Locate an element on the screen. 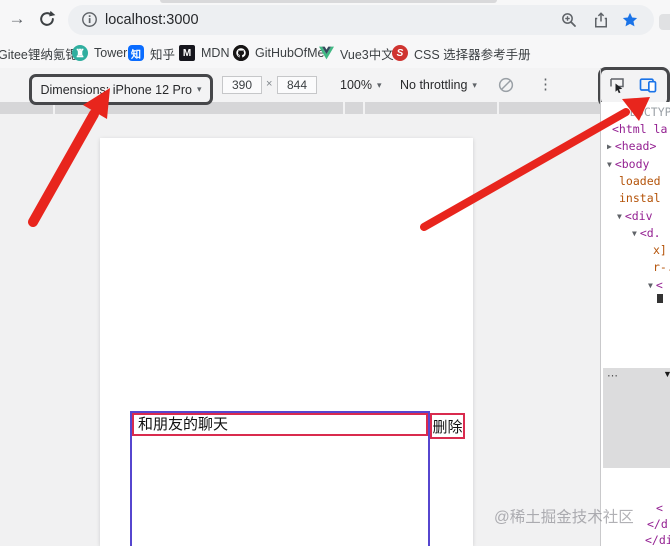  dom-node-hover-highlight: ⋯ ▼ is located at coordinates (636, 418).